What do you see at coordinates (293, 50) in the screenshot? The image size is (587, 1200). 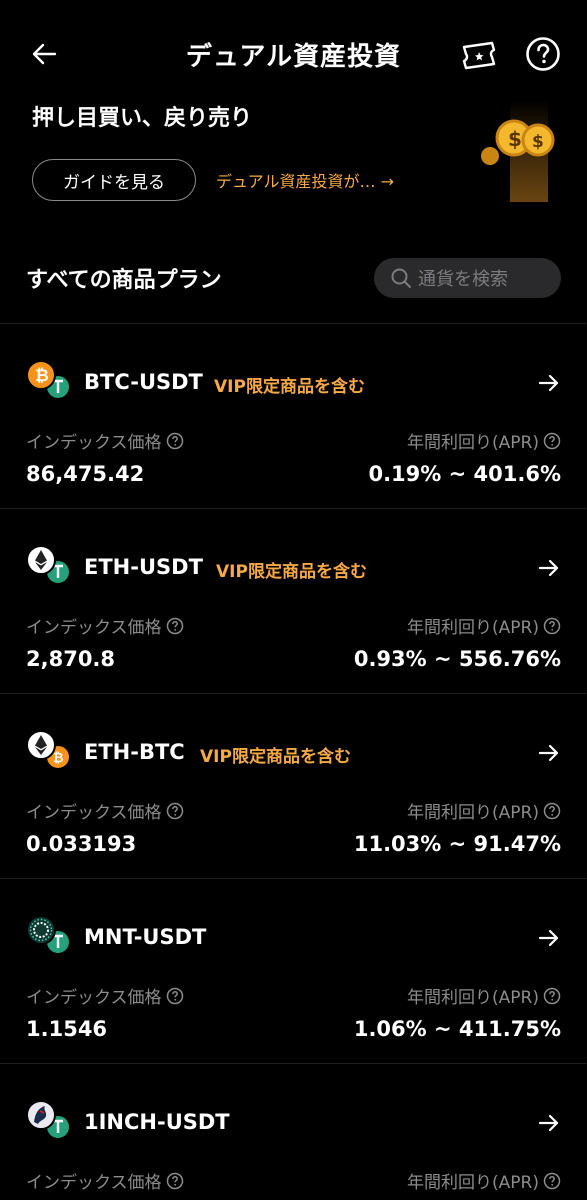 I see `app-header: デュアル資産投資` at bounding box center [293, 50].